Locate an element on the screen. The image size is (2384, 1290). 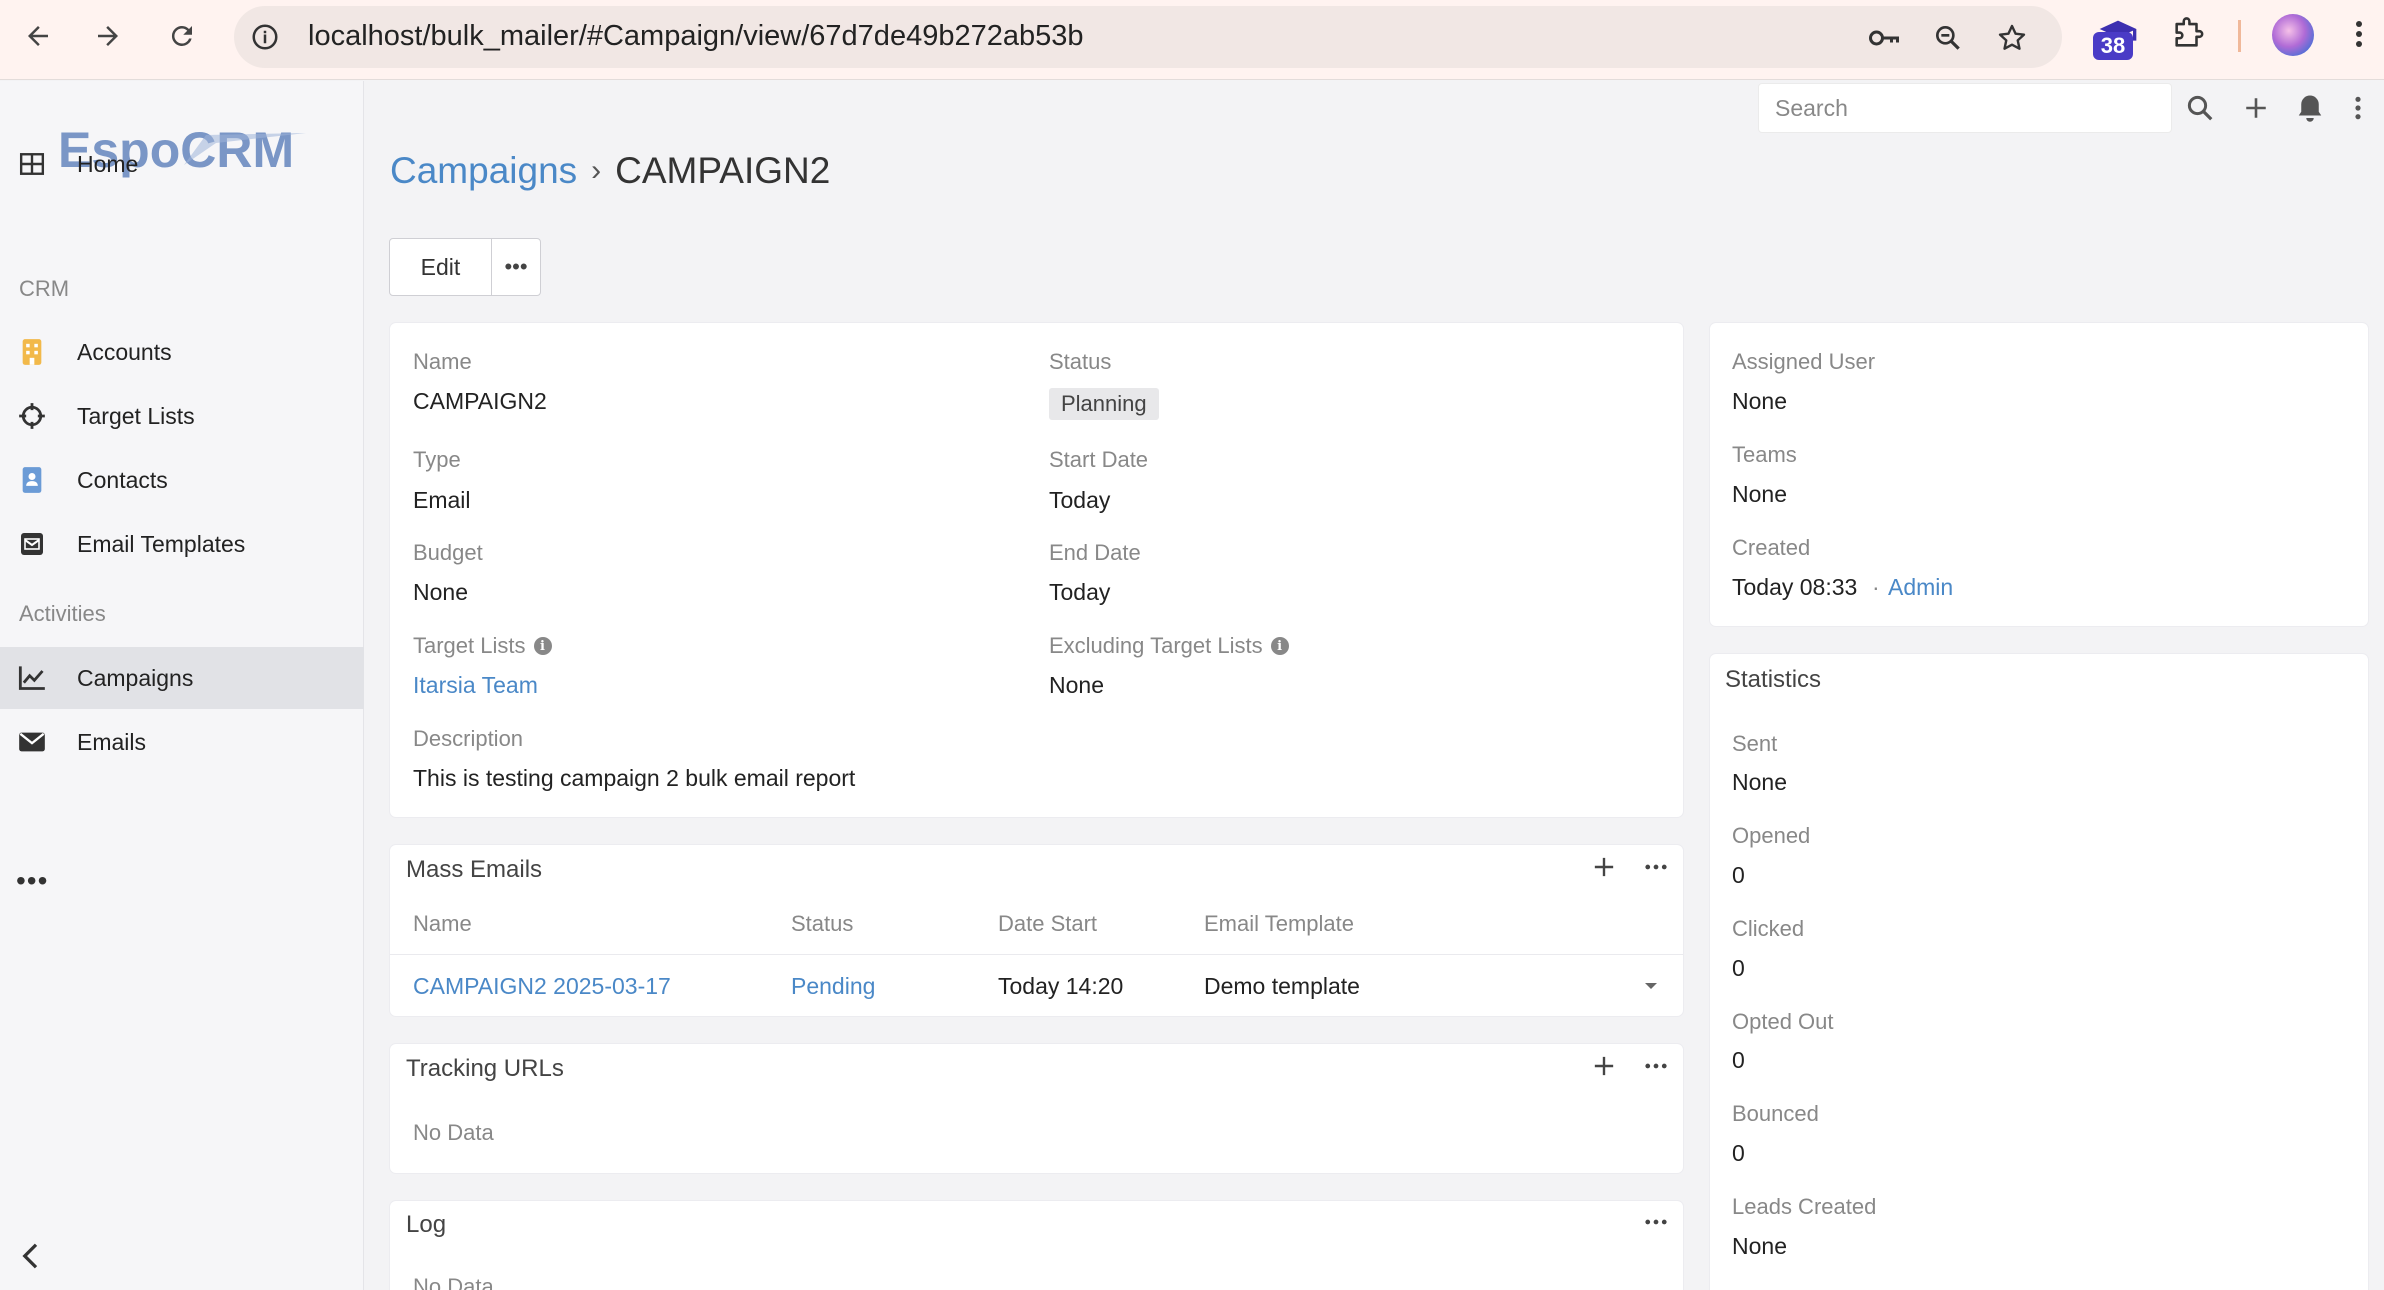
extension-badge: 38 is located at coordinates (2113, 46).